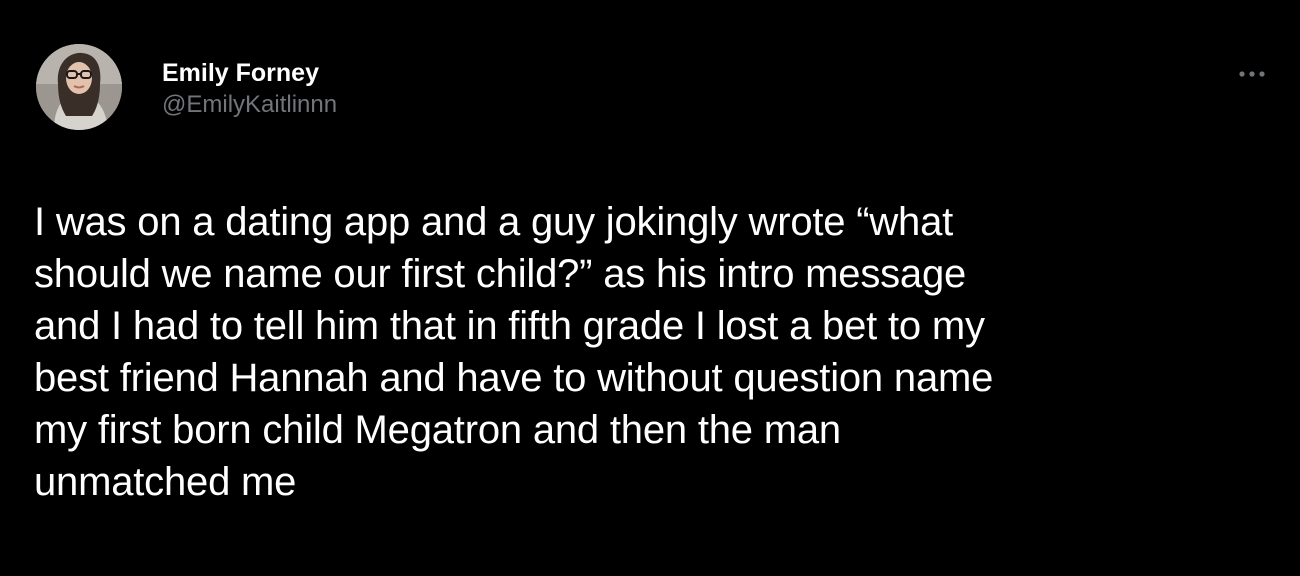 The width and height of the screenshot is (1300, 576). Describe the element at coordinates (249, 73) in the screenshot. I see `display-name: Emily Forney` at that location.